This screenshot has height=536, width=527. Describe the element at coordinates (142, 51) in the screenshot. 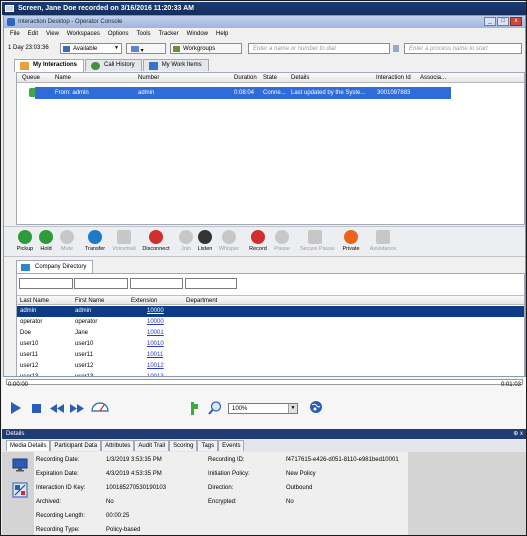

I see `chevron-down-icon: ▾` at that location.